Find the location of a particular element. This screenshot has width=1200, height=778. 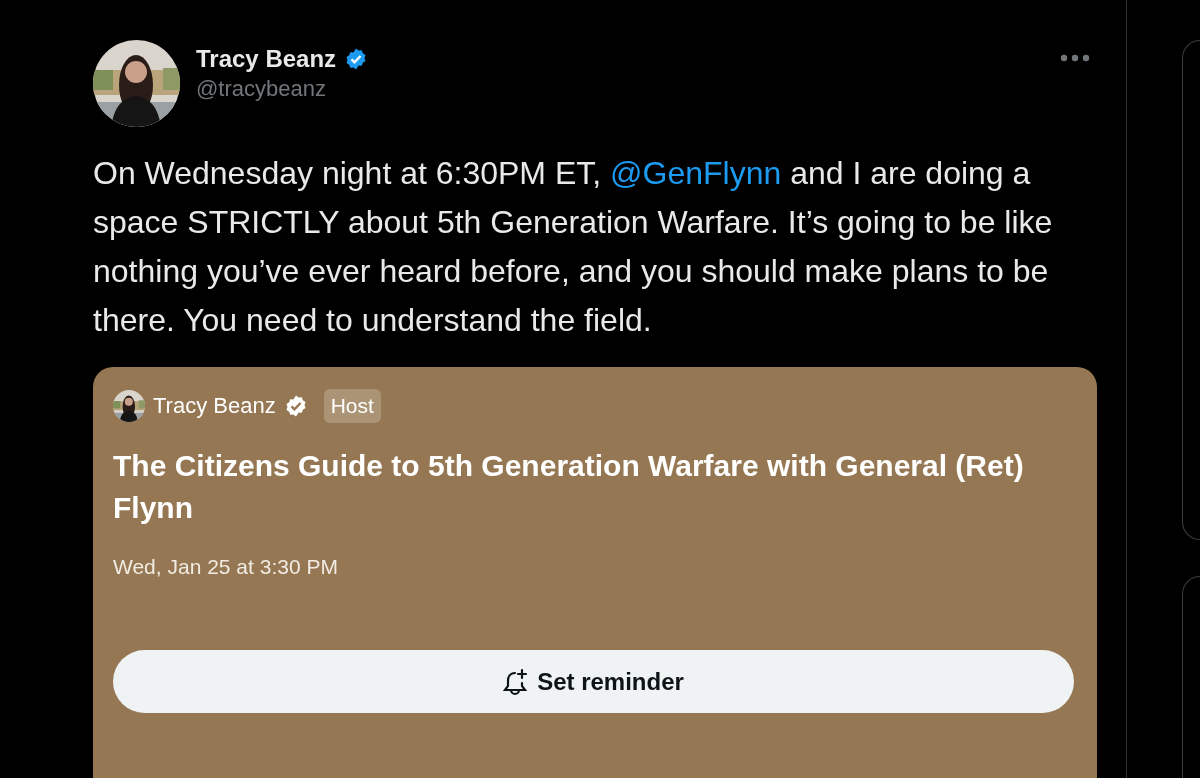

author-handle: @tracybeanz is located at coordinates (628, 89).